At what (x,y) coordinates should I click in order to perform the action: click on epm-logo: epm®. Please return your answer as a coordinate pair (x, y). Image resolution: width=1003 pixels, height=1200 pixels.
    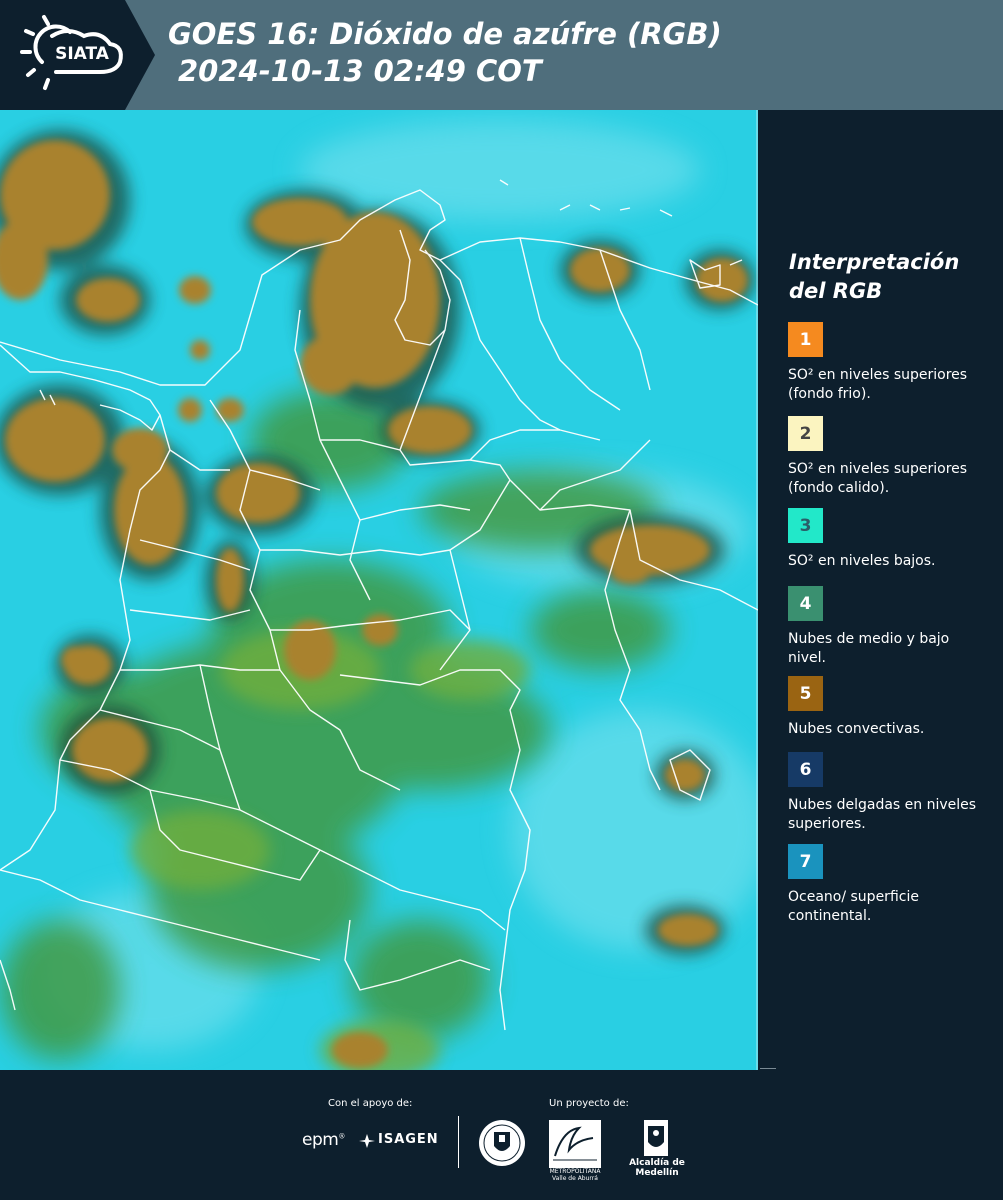
    Looking at the image, I should click on (323, 1140).